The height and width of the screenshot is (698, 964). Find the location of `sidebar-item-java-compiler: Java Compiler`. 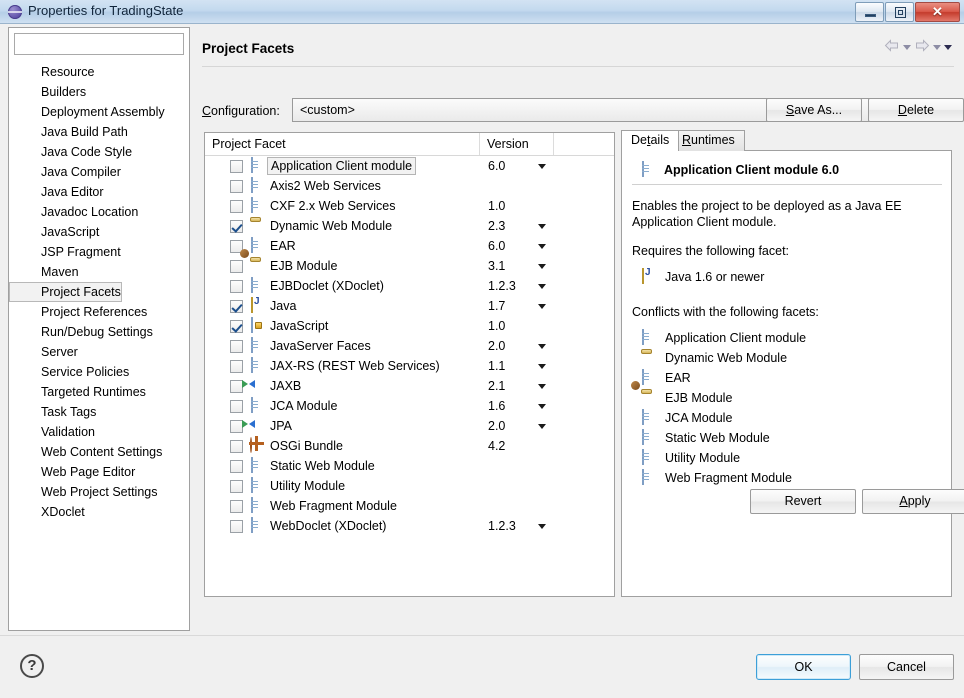

sidebar-item-java-compiler: Java Compiler is located at coordinates (99, 172).